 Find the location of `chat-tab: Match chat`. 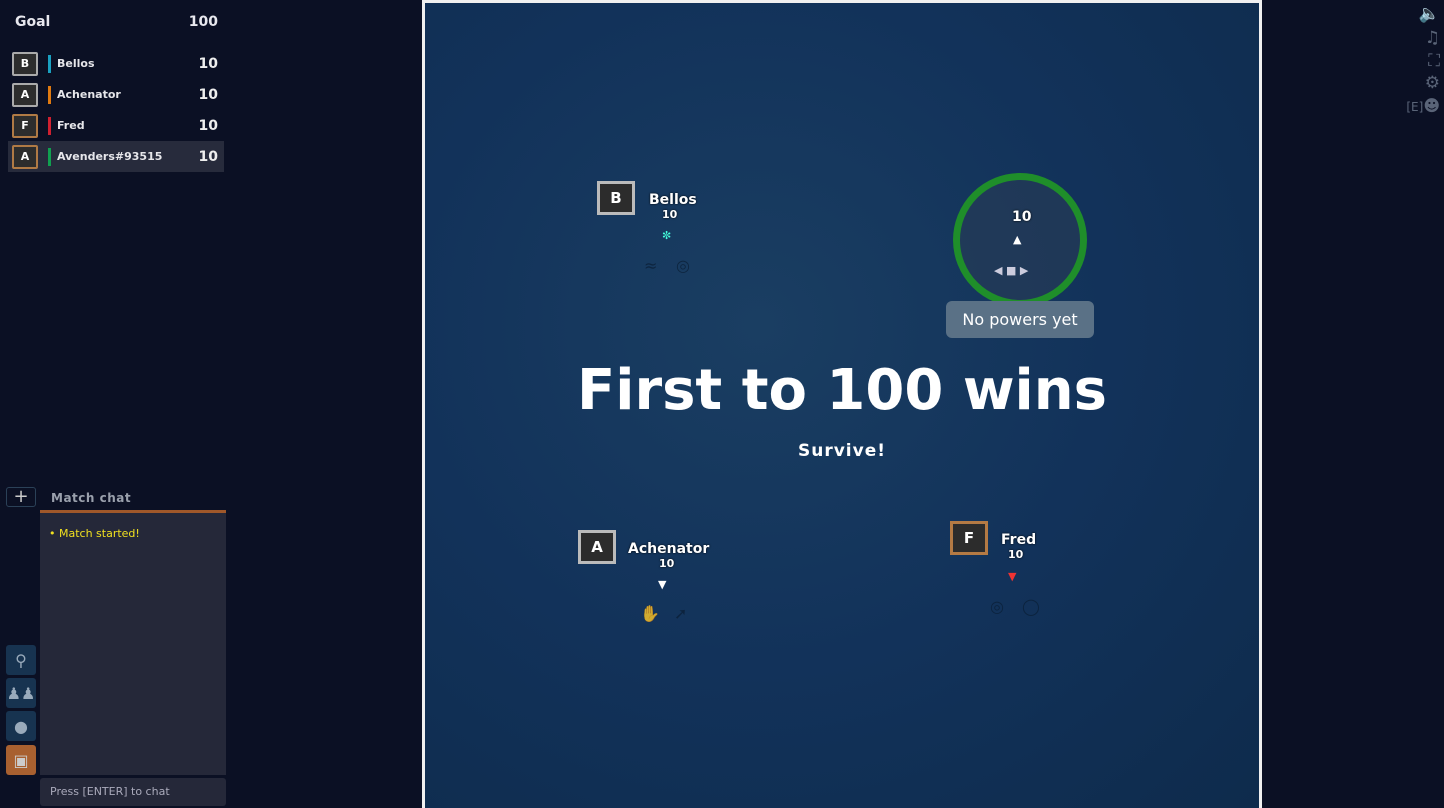

chat-tab: Match chat is located at coordinates (91, 498).